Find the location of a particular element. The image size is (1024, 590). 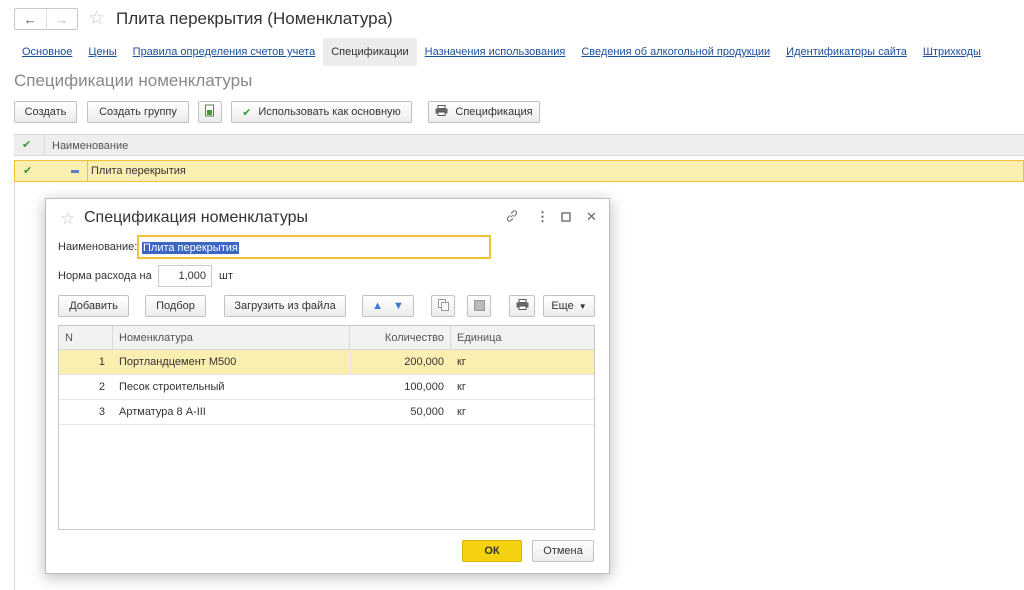

norm-unit: шт is located at coordinates (226, 276).